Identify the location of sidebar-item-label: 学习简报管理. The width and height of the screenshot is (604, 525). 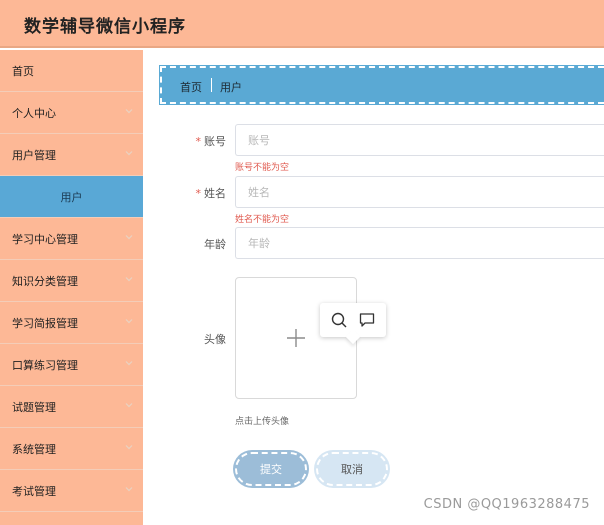
(45, 323).